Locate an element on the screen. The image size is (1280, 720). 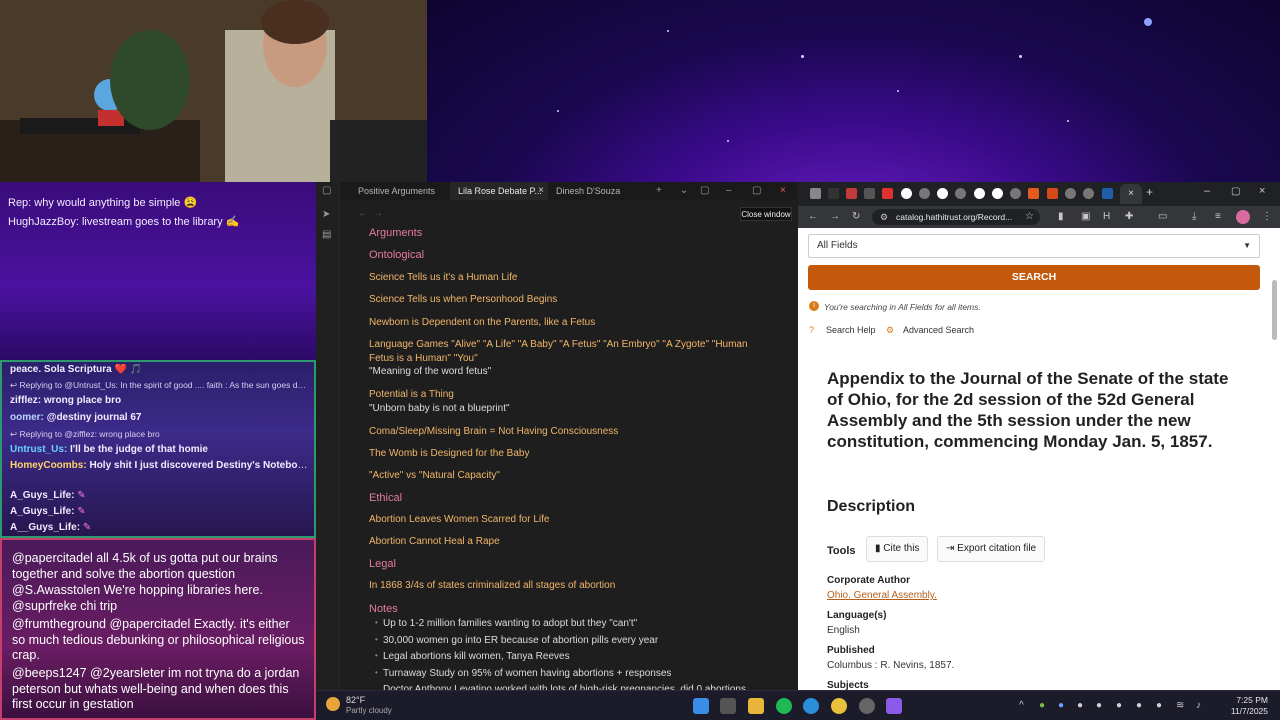
chat-username: @suprfreke is located at coordinates (44, 606).